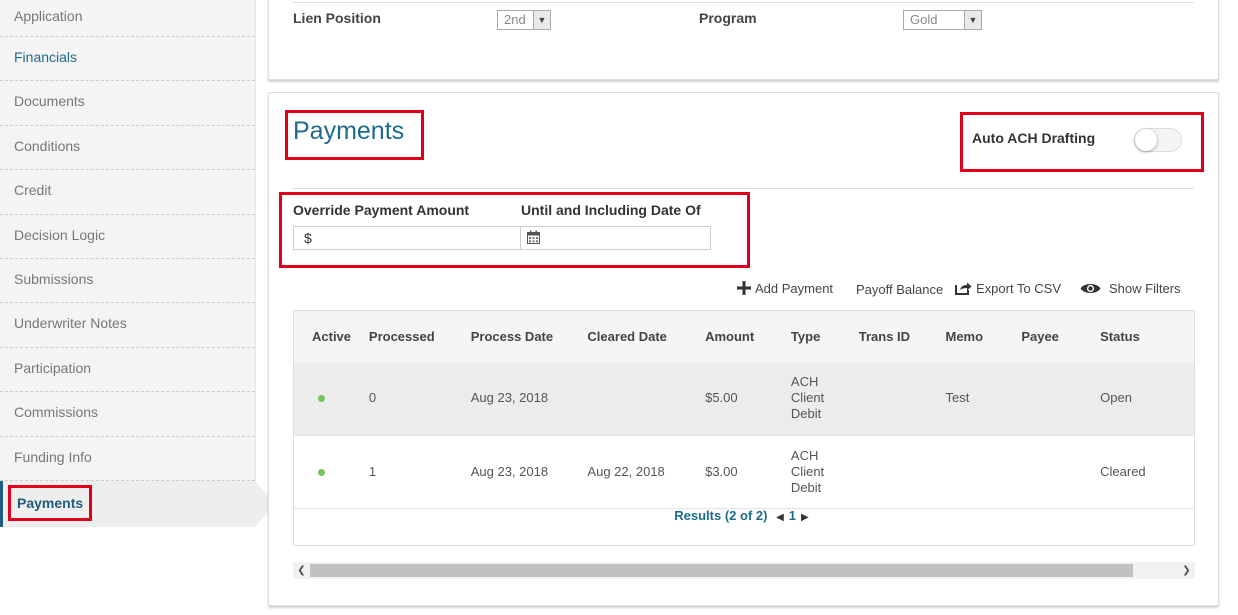 The height and width of the screenshot is (615, 1238). What do you see at coordinates (407, 238) in the screenshot?
I see `override-amount-input` at bounding box center [407, 238].